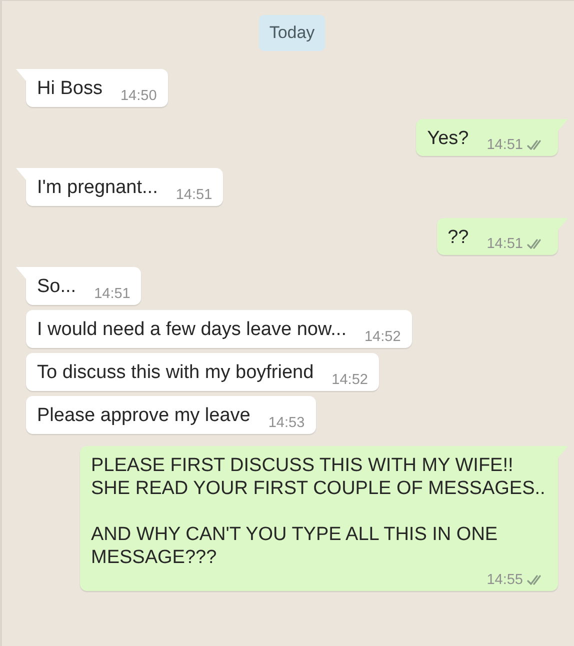 Image resolution: width=574 pixels, height=646 pixels. I want to click on message-time: 14:55, so click(504, 580).